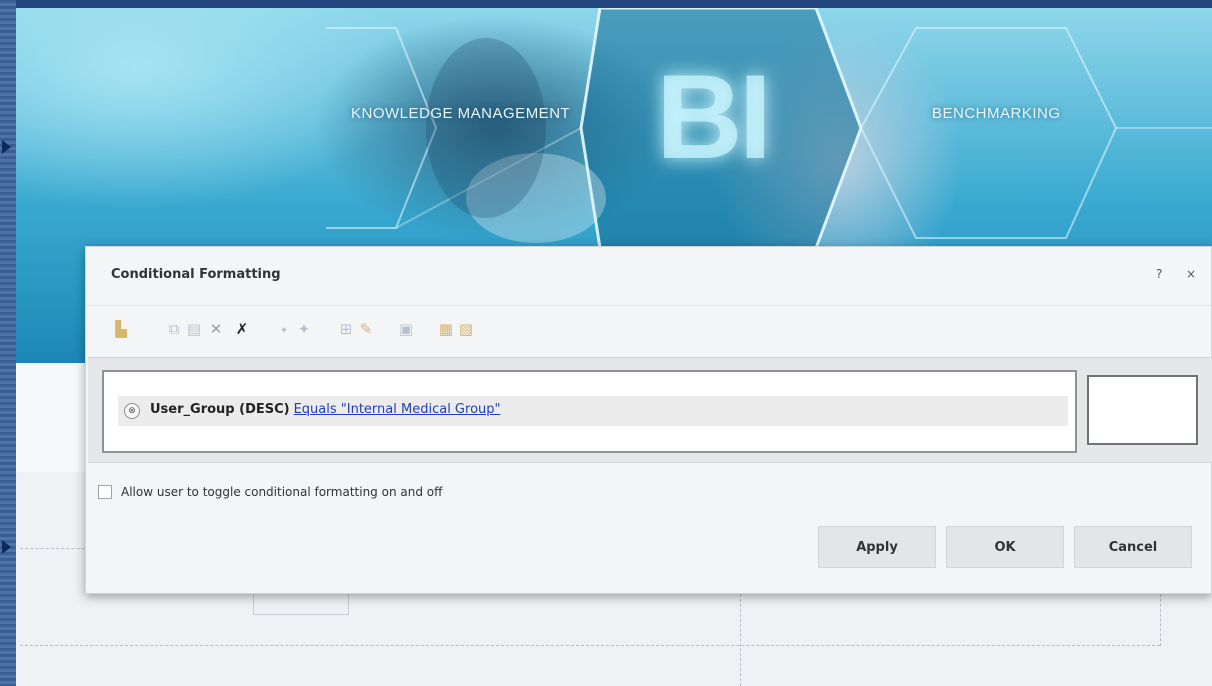  Describe the element at coordinates (648, 305) in the screenshot. I see `title-divider` at that location.